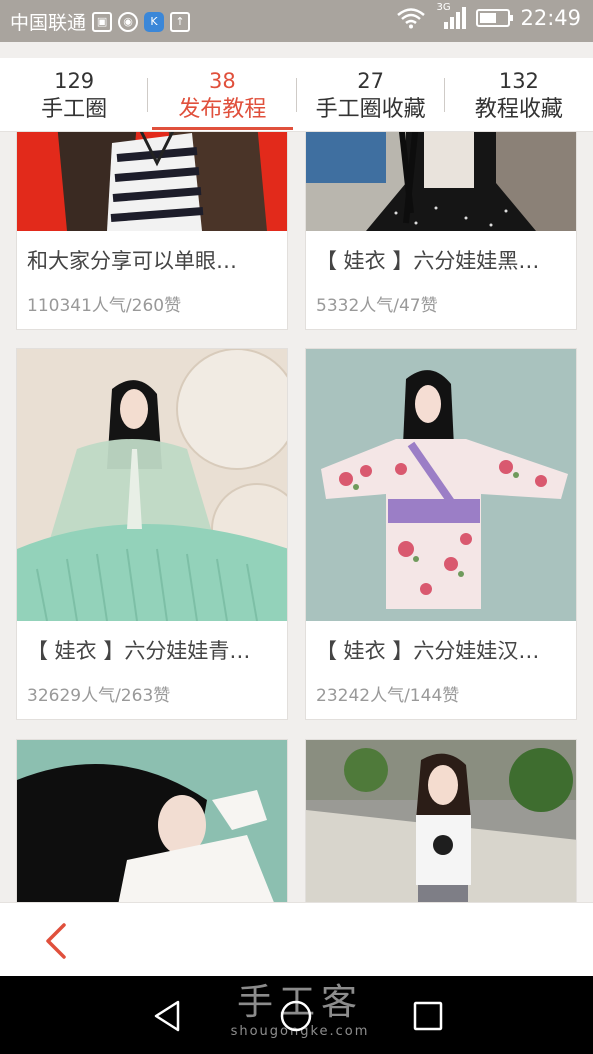  What do you see at coordinates (56, 941) in the screenshot?
I see `back-arrow-icon` at bounding box center [56, 941].